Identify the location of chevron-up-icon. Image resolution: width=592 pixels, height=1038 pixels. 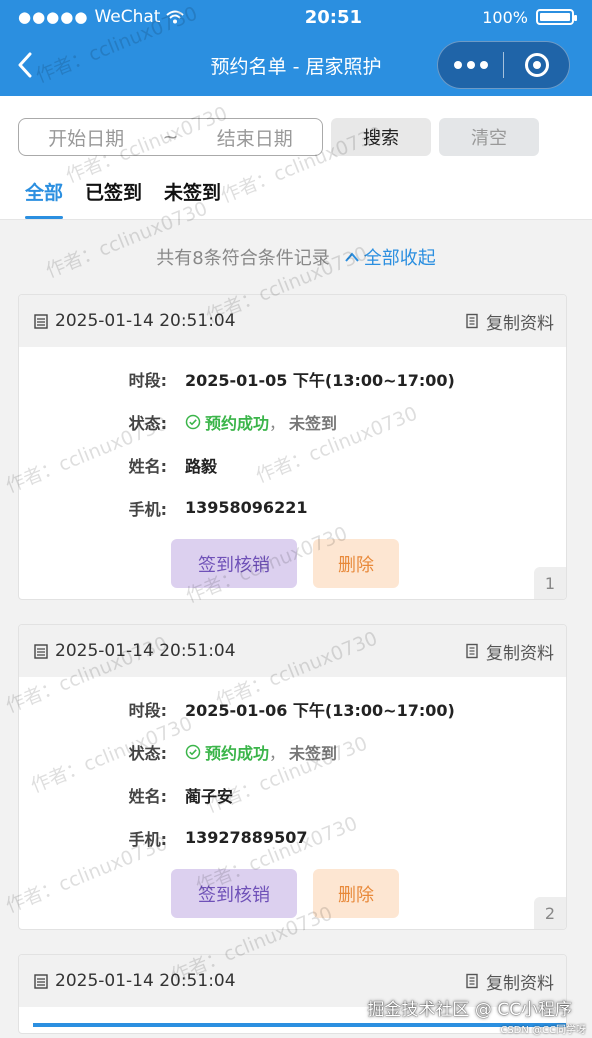
(351, 257).